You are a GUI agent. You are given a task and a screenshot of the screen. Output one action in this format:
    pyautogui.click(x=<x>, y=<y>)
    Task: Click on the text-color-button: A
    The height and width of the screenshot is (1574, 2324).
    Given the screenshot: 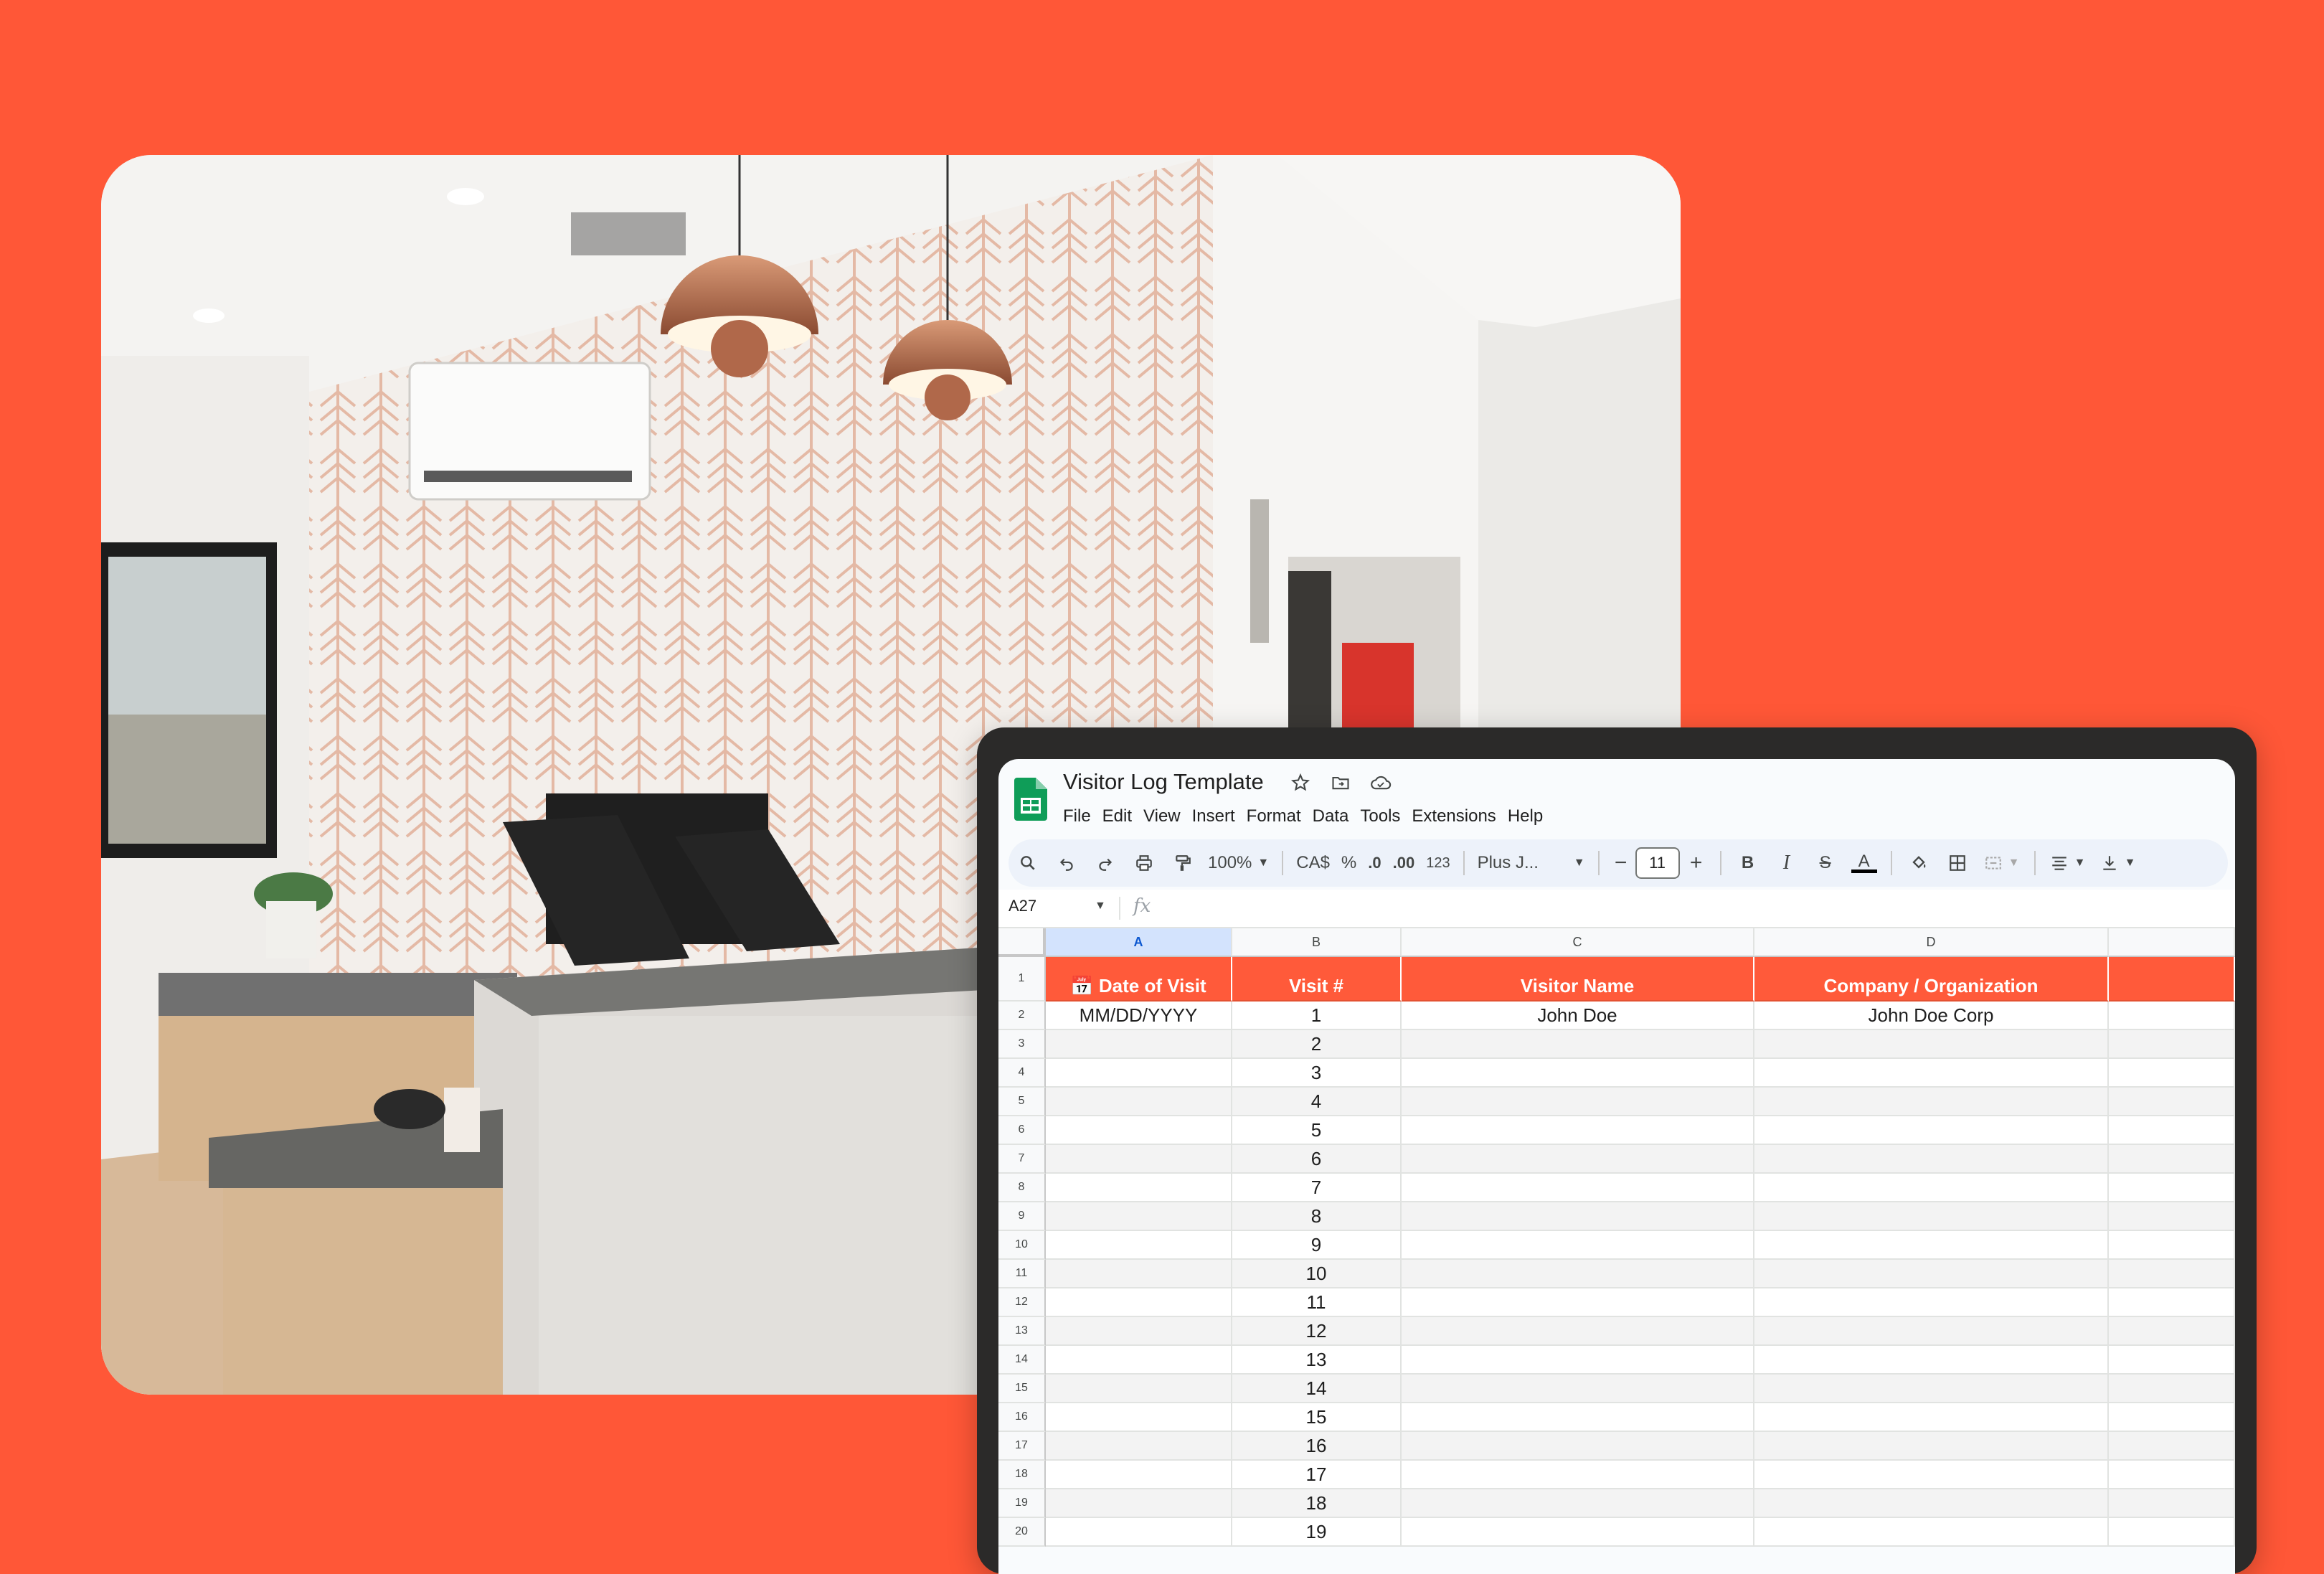 What is the action you would take?
    pyautogui.click(x=1864, y=863)
    